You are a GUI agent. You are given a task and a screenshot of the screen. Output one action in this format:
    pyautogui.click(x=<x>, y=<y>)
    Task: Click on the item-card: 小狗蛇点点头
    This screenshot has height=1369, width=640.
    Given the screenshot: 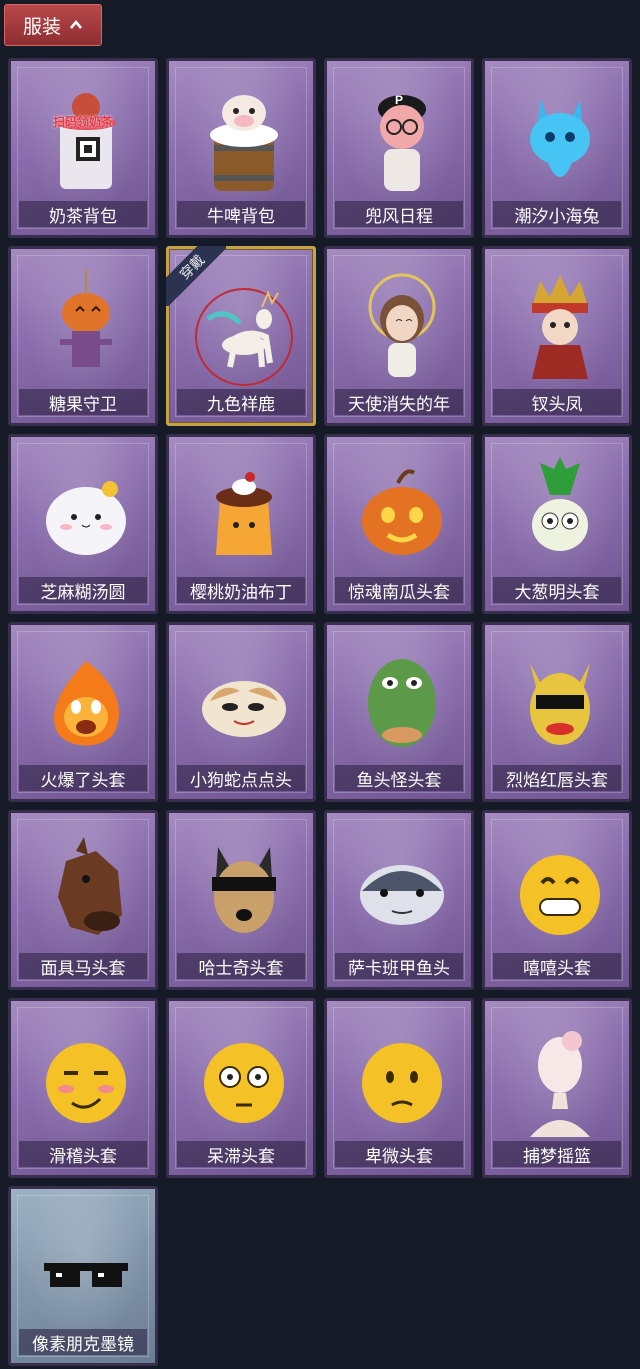 What is the action you would take?
    pyautogui.click(x=241, y=712)
    